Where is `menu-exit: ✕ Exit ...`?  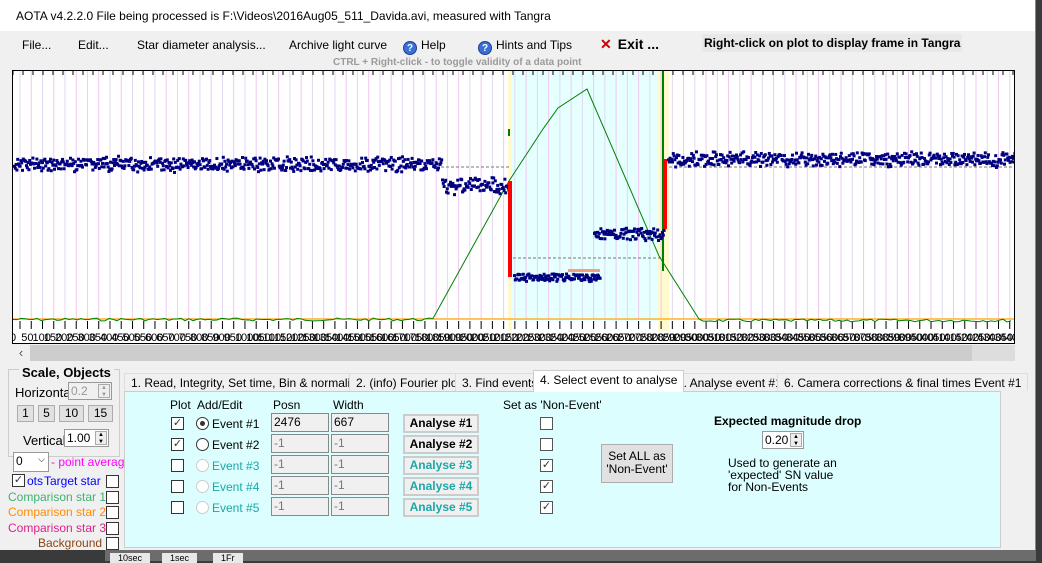
menu-exit: ✕ Exit ... is located at coordinates (629, 44).